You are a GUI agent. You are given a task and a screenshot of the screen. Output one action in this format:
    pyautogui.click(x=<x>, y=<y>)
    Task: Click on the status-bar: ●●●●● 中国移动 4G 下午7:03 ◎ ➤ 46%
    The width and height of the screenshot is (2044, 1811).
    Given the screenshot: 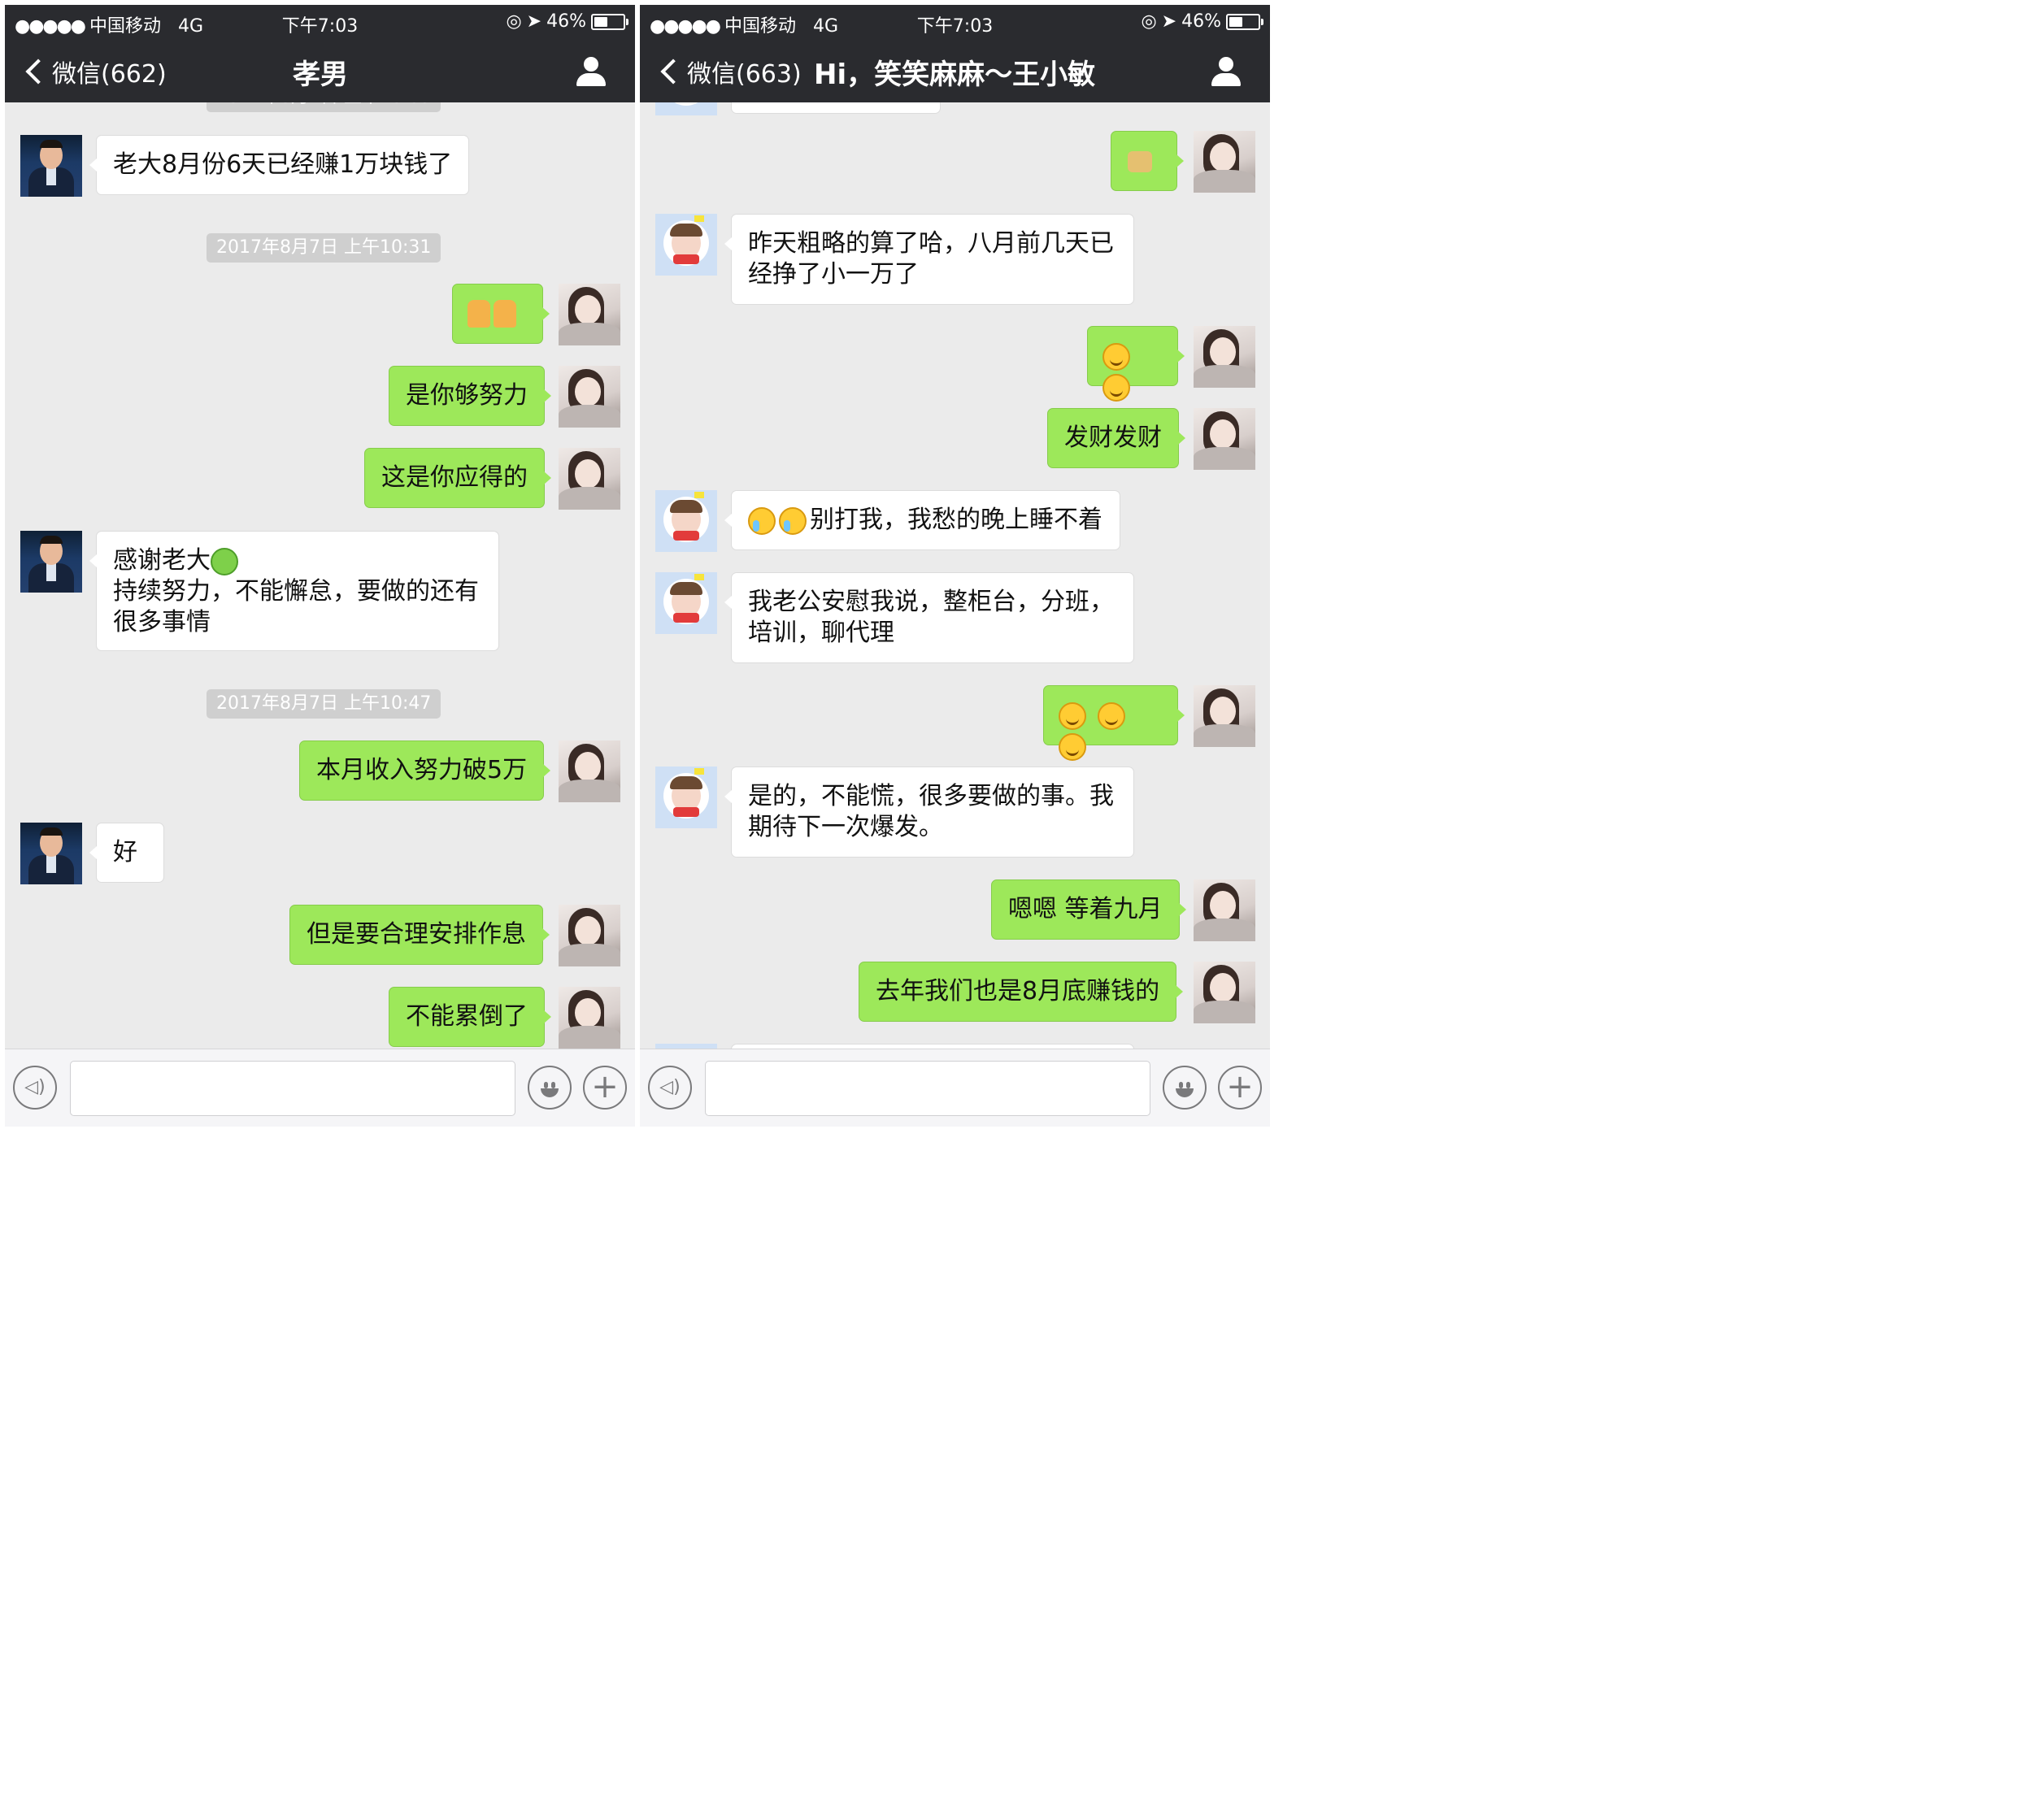 What is the action you would take?
    pyautogui.click(x=955, y=22)
    